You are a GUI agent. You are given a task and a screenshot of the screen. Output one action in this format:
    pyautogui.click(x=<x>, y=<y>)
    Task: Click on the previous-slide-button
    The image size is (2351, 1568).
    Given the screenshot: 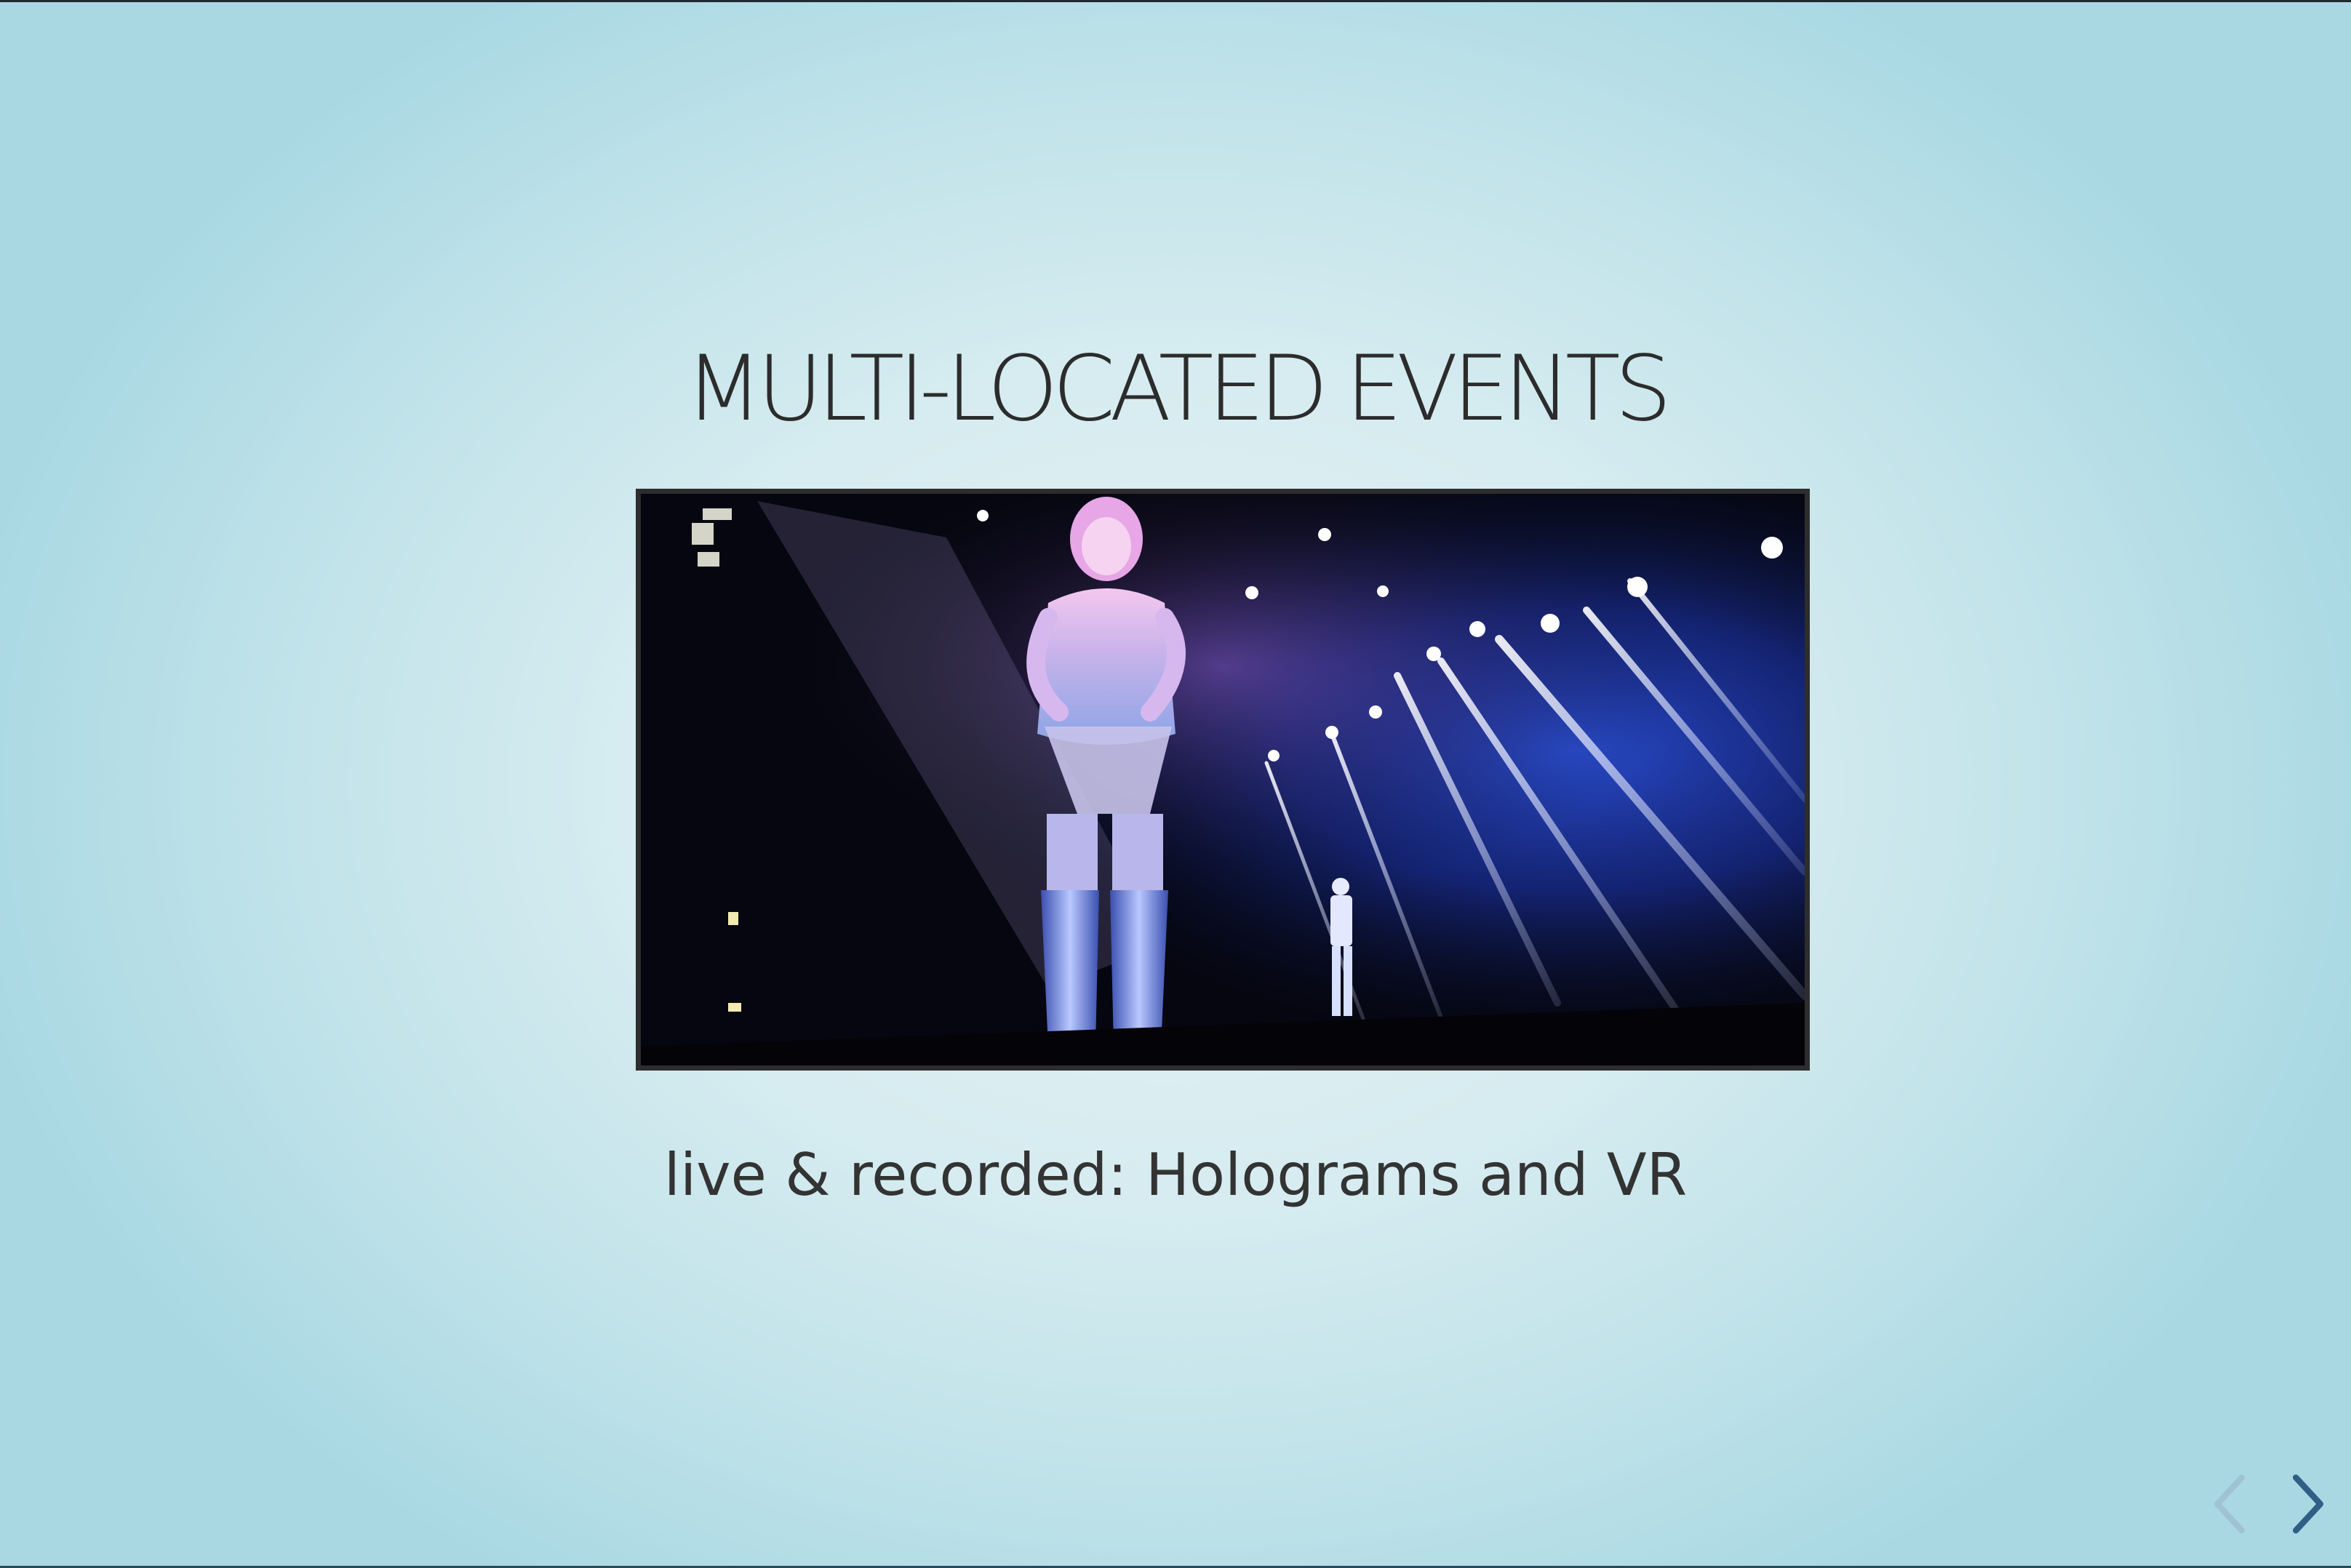 What is the action you would take?
    pyautogui.click(x=2229, y=1504)
    